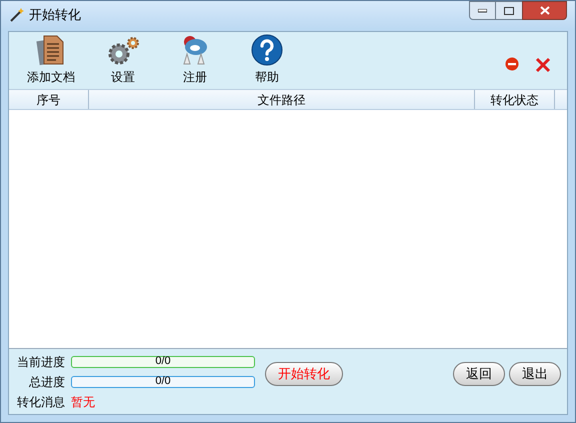 The width and height of the screenshot is (576, 423). What do you see at coordinates (282, 99) in the screenshot?
I see `column-header: 文件路径` at bounding box center [282, 99].